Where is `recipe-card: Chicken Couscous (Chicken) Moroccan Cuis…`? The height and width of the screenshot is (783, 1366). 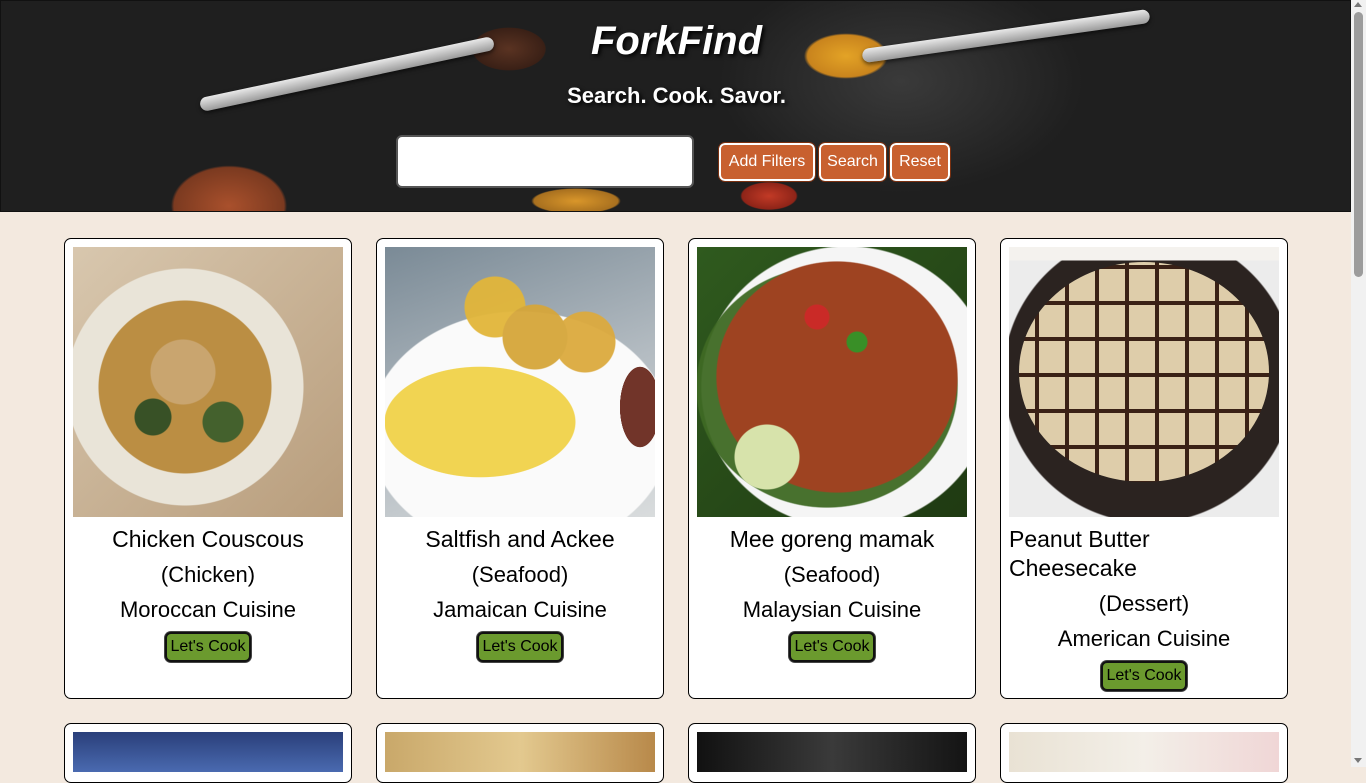 recipe-card: Chicken Couscous (Chicken) Moroccan Cuis… is located at coordinates (208, 468).